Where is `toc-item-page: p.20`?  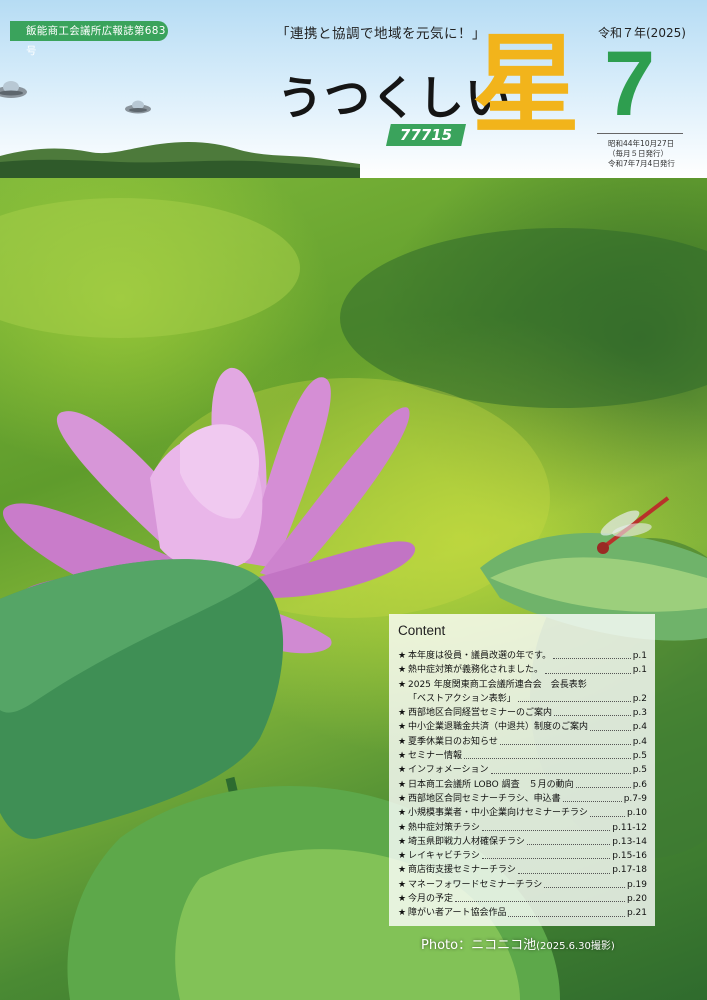 toc-item-page: p.20 is located at coordinates (636, 899).